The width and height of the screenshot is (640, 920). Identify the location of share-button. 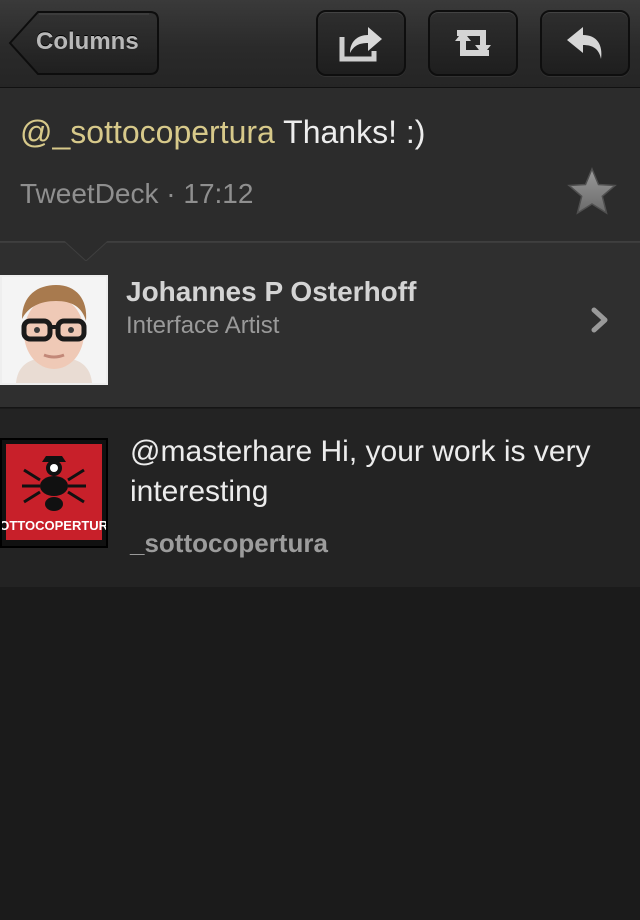
(361, 43).